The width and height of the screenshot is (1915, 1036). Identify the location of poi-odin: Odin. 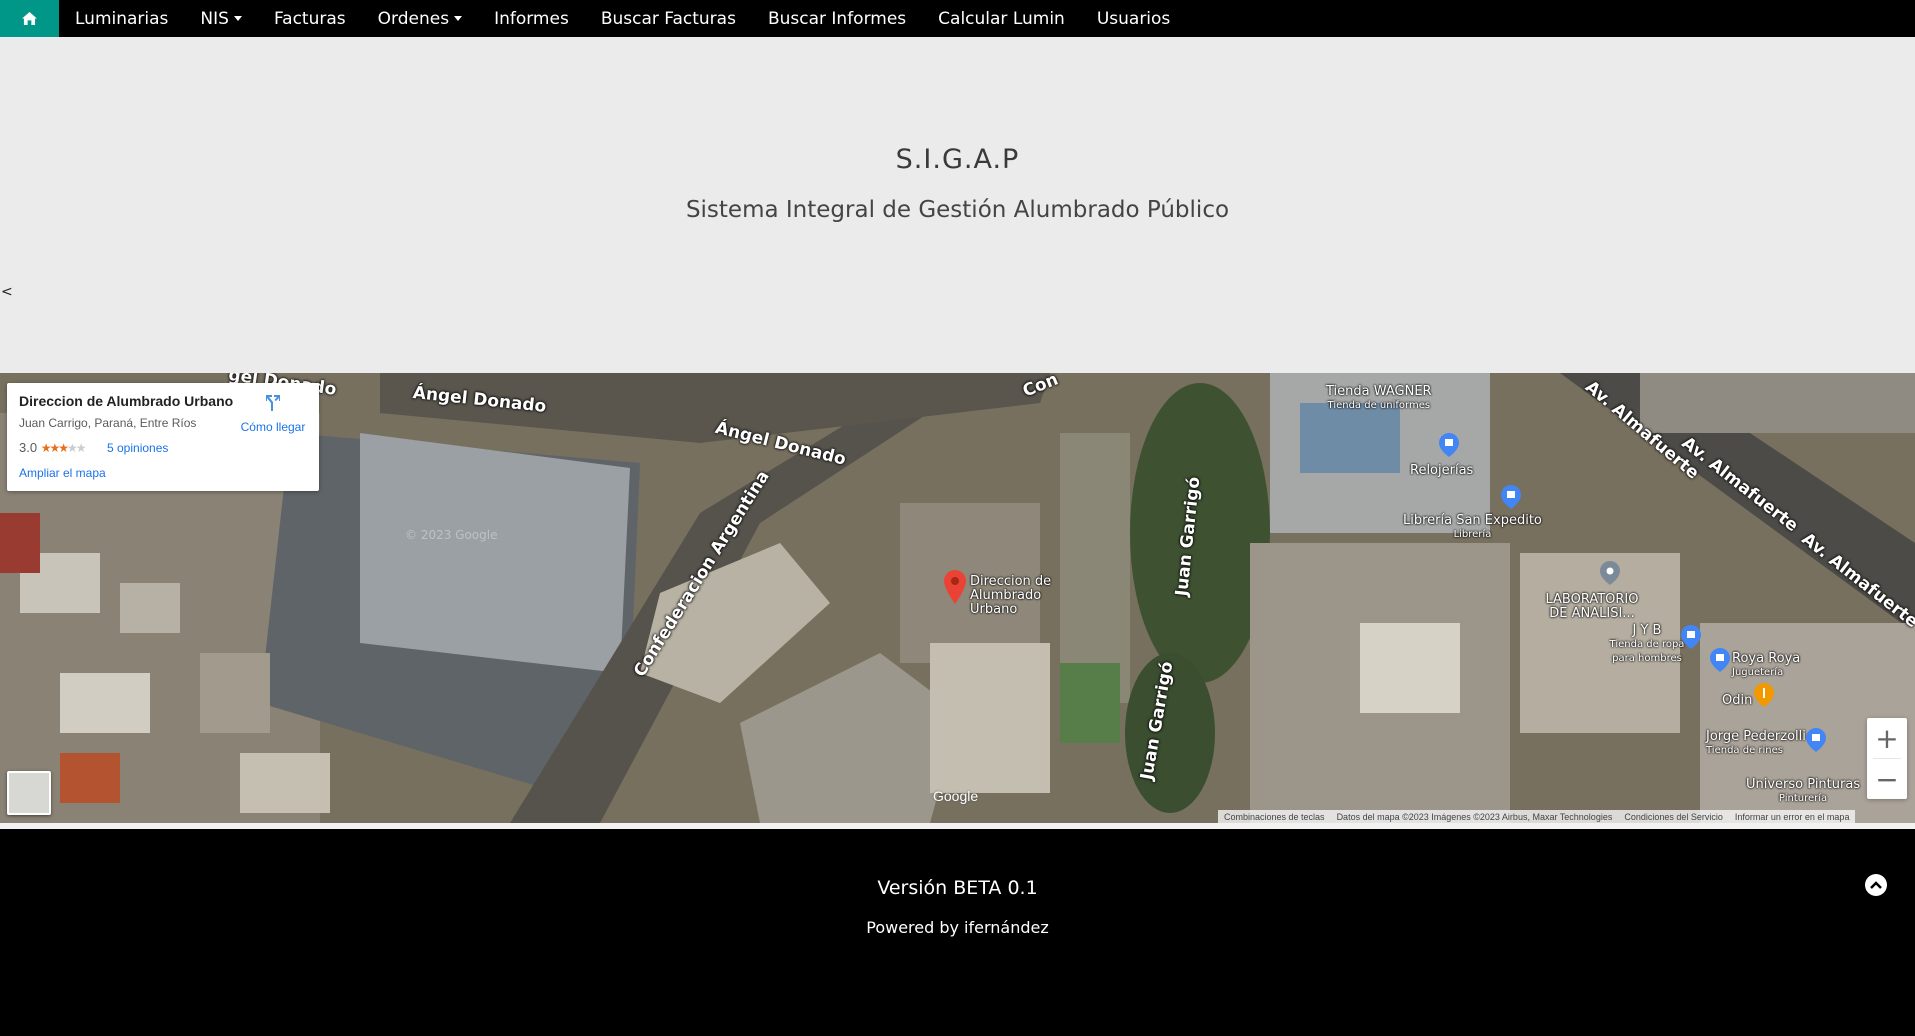
(1737, 701).